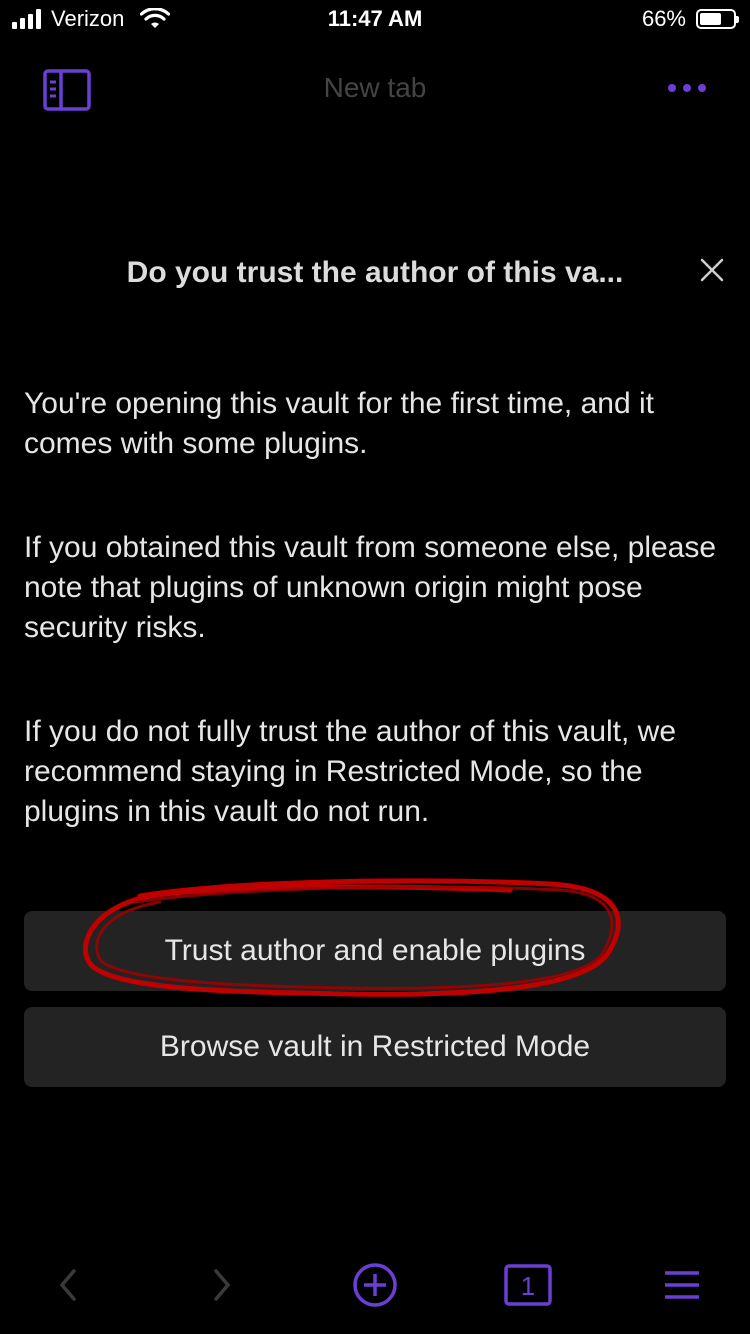 The width and height of the screenshot is (750, 1334). I want to click on new-tab-icon, so click(375, 1285).